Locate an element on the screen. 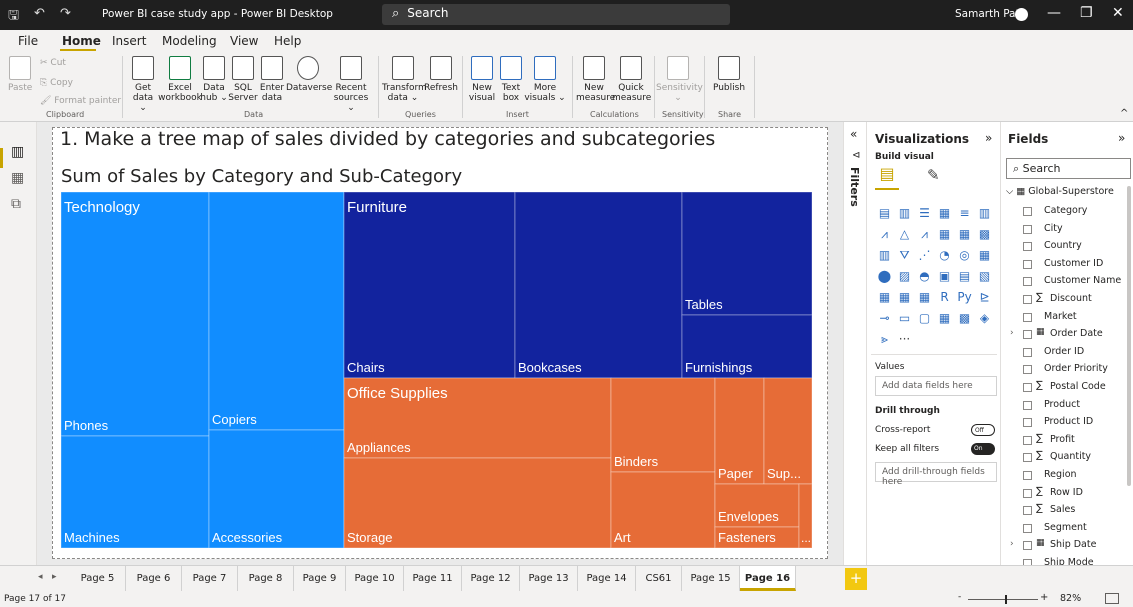 Image resolution: width=1133 pixels, height=607 pixels. filters-label: Filters is located at coordinates (854, 187).